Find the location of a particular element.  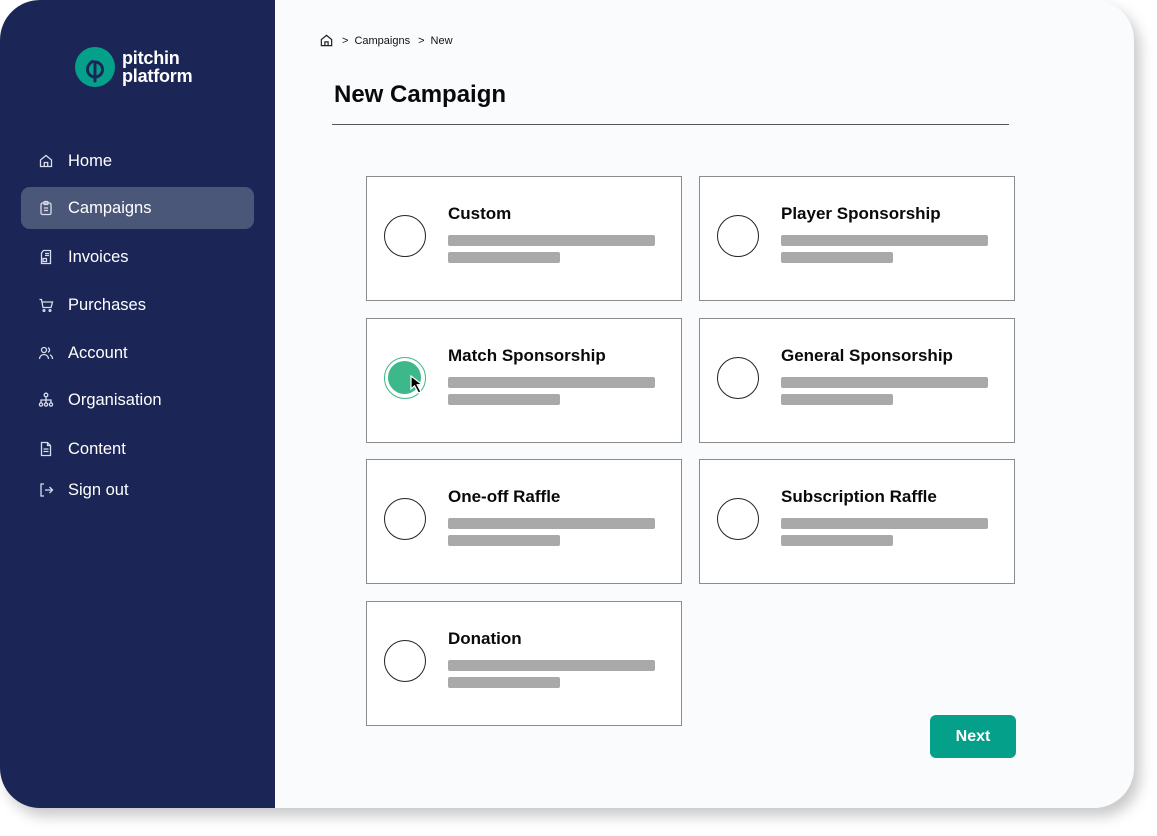

sidebar-item-label: Purchases is located at coordinates (107, 304).